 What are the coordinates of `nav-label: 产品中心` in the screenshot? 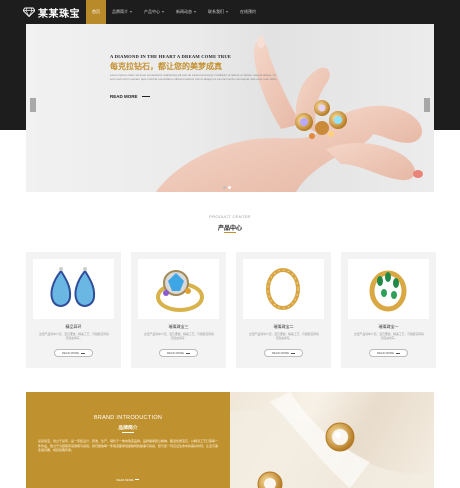 It's located at (152, 11).